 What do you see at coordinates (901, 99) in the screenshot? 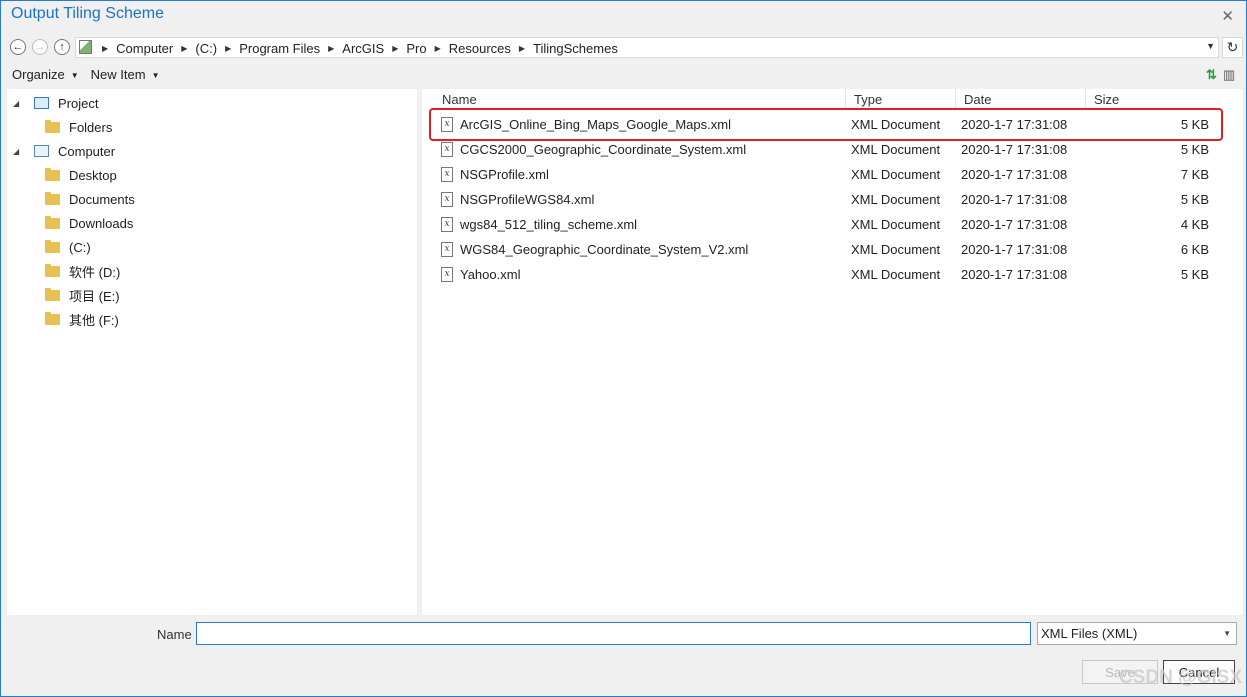
I see `column-header-type: Type` at bounding box center [901, 99].